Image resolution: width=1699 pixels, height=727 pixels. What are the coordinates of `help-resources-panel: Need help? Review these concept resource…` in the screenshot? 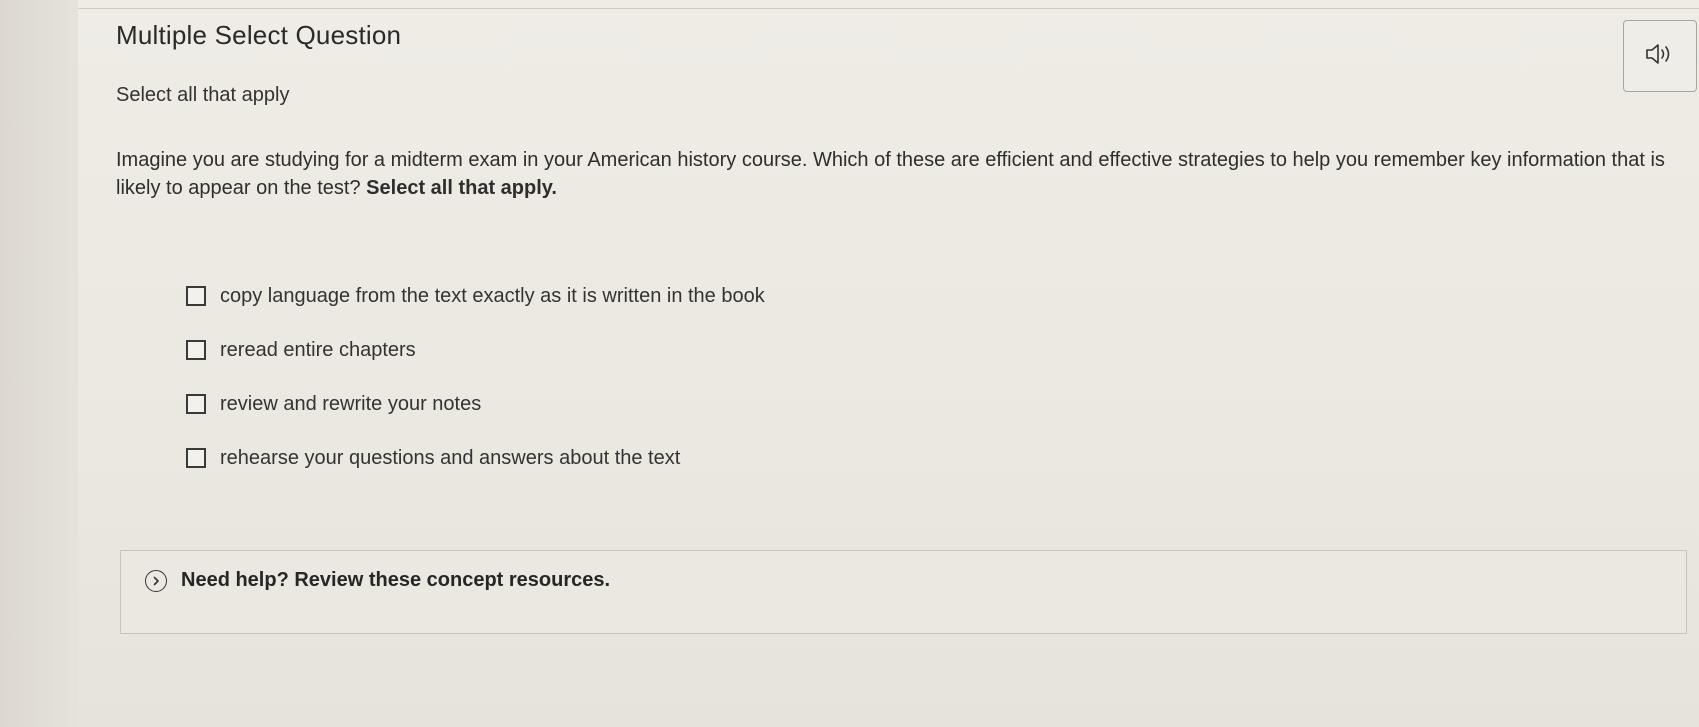 It's located at (903, 592).